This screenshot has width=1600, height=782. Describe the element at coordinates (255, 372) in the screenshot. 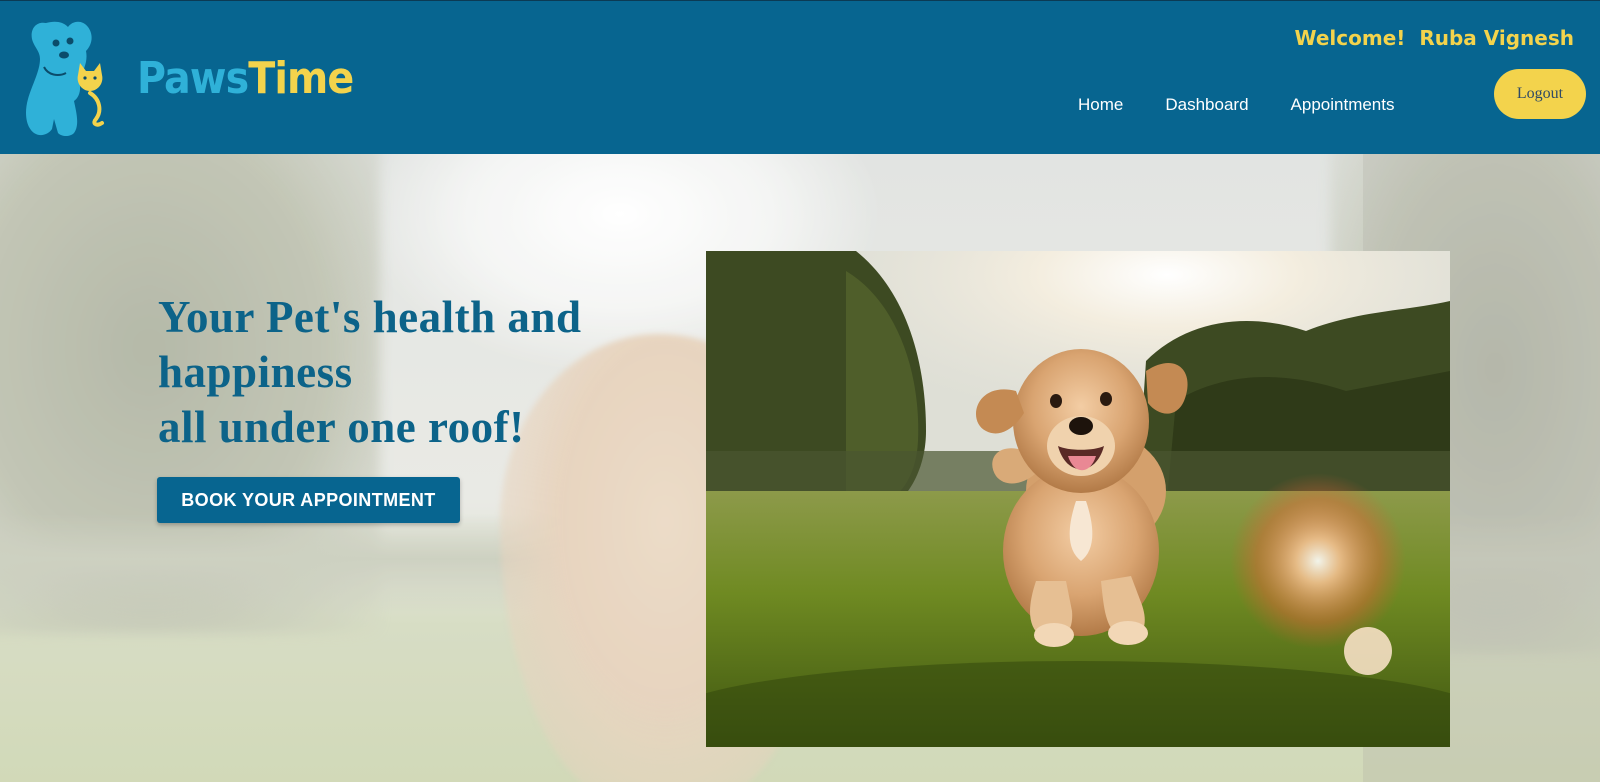

I see `hero-heading-line-2: happiness` at that location.